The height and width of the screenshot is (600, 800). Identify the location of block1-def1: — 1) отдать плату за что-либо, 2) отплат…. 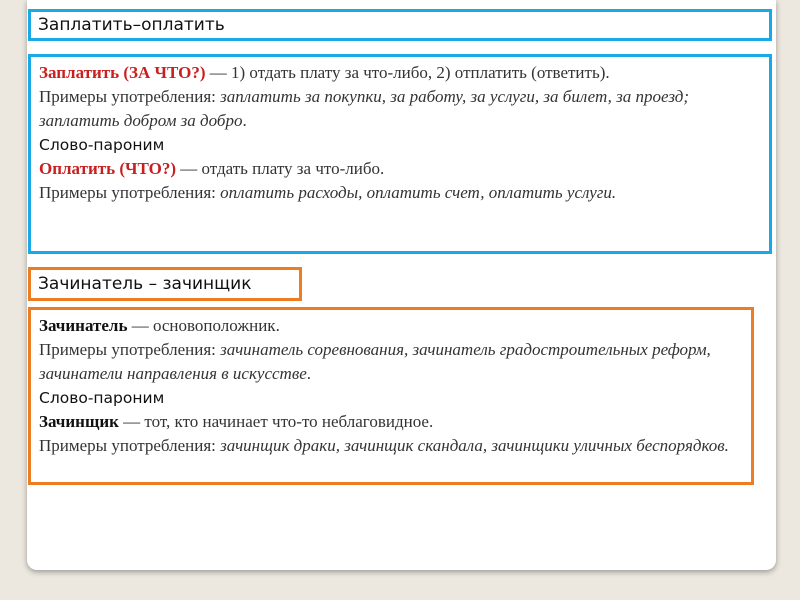
(407, 72).